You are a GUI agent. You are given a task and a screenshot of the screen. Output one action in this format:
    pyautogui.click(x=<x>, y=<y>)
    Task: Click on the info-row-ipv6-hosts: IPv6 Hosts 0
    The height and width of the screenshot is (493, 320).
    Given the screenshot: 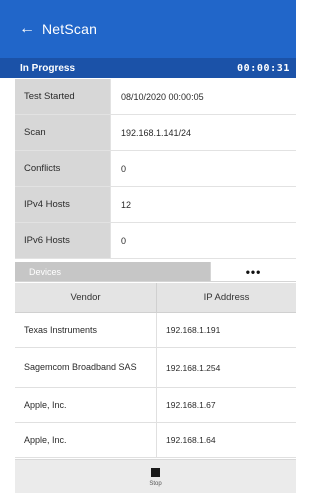 What is the action you would take?
    pyautogui.click(x=155, y=241)
    